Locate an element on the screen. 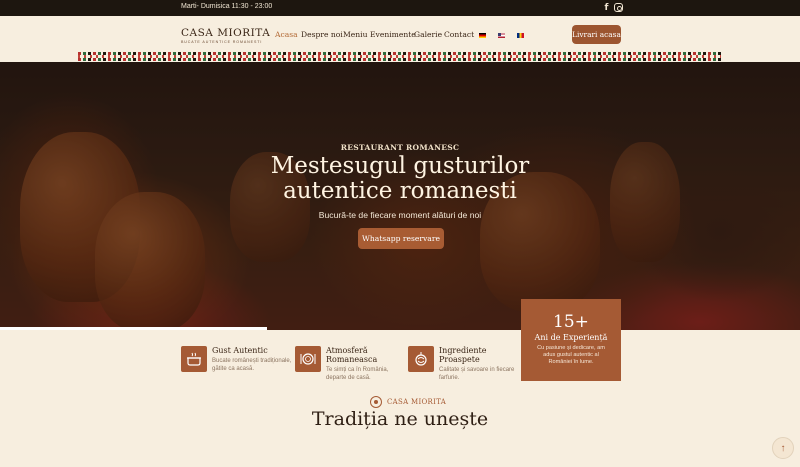 The image size is (800, 467). logo: CASA MIORITA BUCATE AUTENTICE ROMANESTI is located at coordinates (225, 35).